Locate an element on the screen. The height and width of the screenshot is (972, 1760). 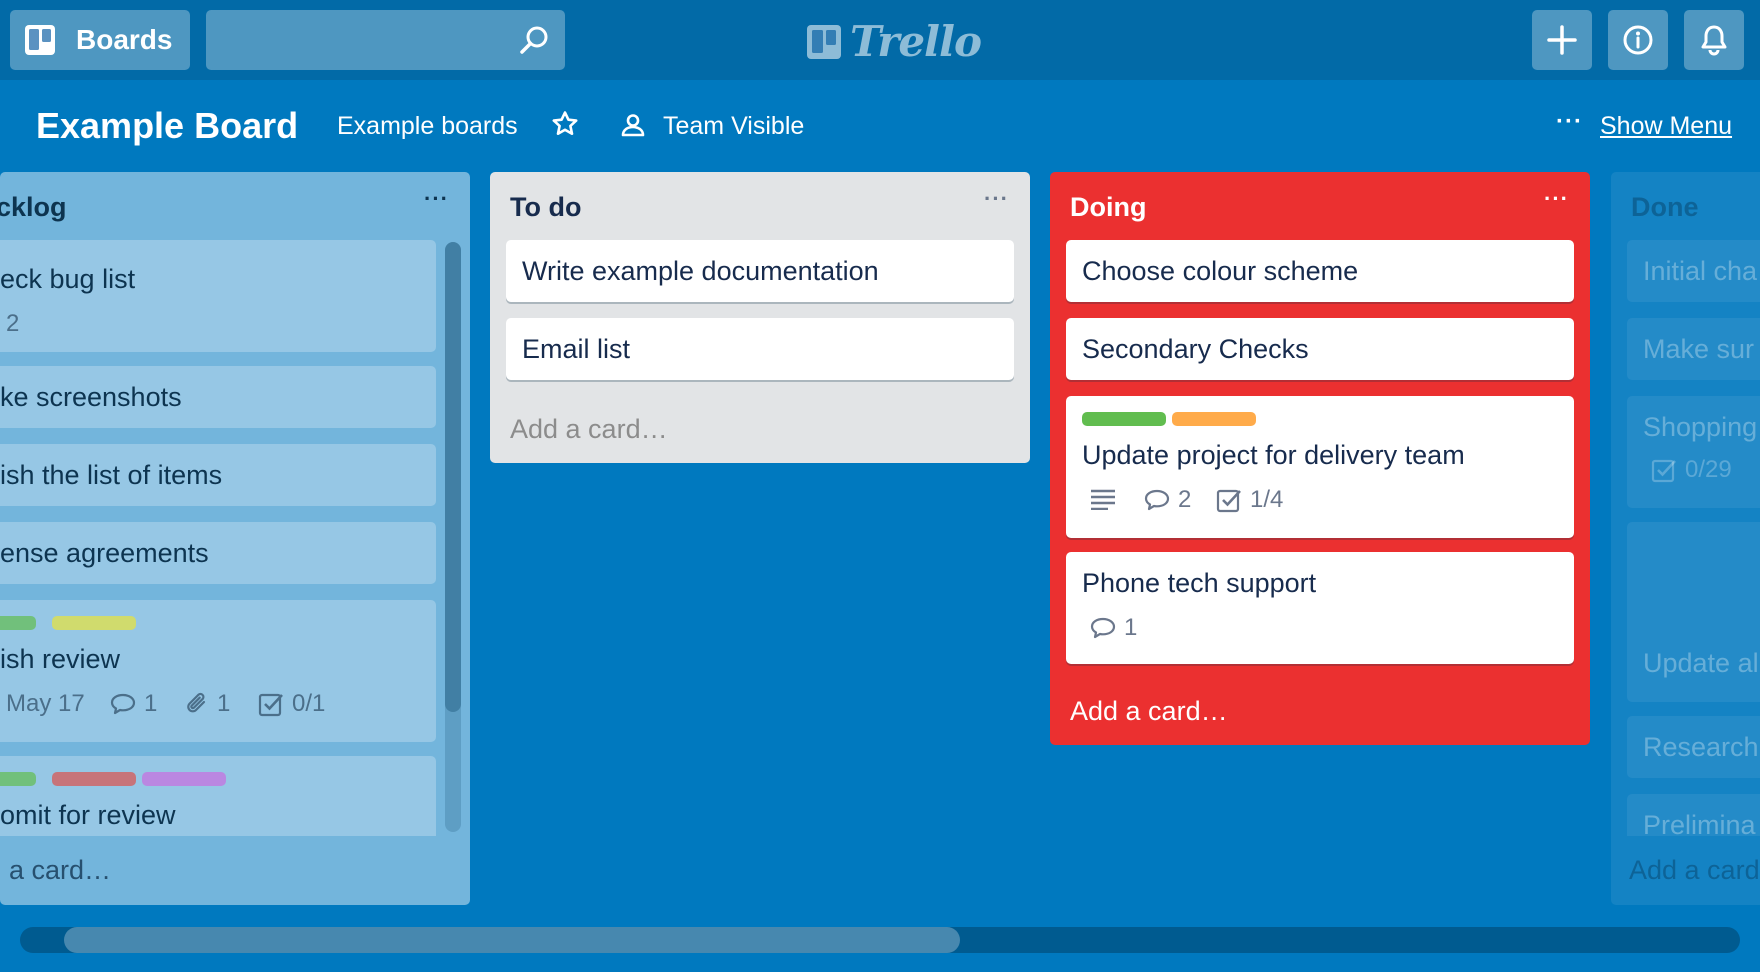
card-checklist-count: 1/4 is located at coordinates (1267, 499).